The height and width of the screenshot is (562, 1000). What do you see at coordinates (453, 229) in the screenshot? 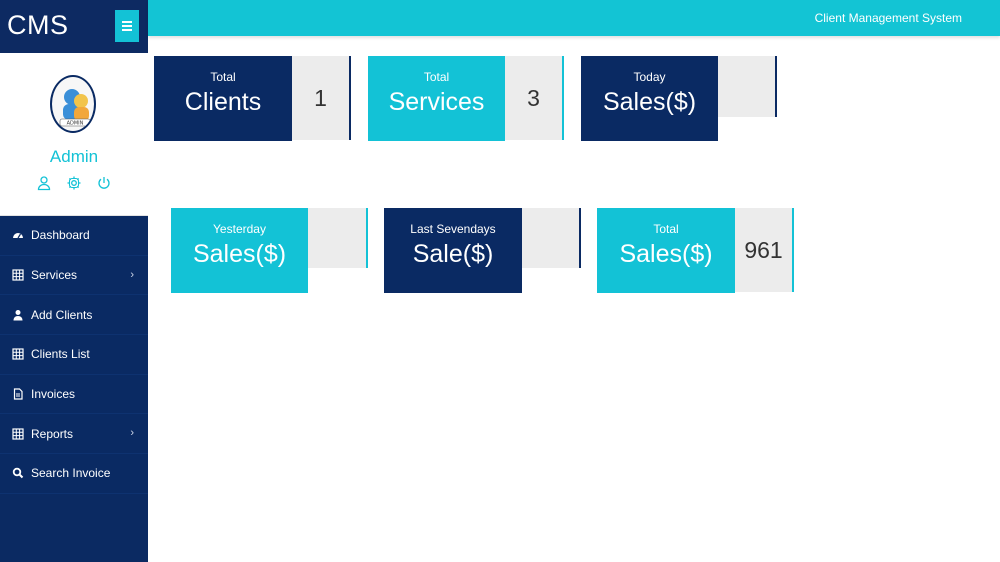
I see `card-caption: Last Sevendays` at bounding box center [453, 229].